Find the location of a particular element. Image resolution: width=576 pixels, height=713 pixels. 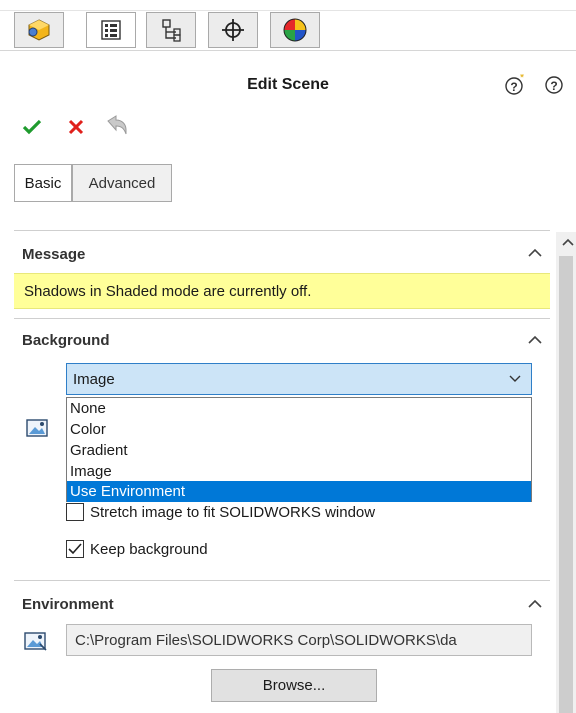

undo-icon is located at coordinates (117, 125).